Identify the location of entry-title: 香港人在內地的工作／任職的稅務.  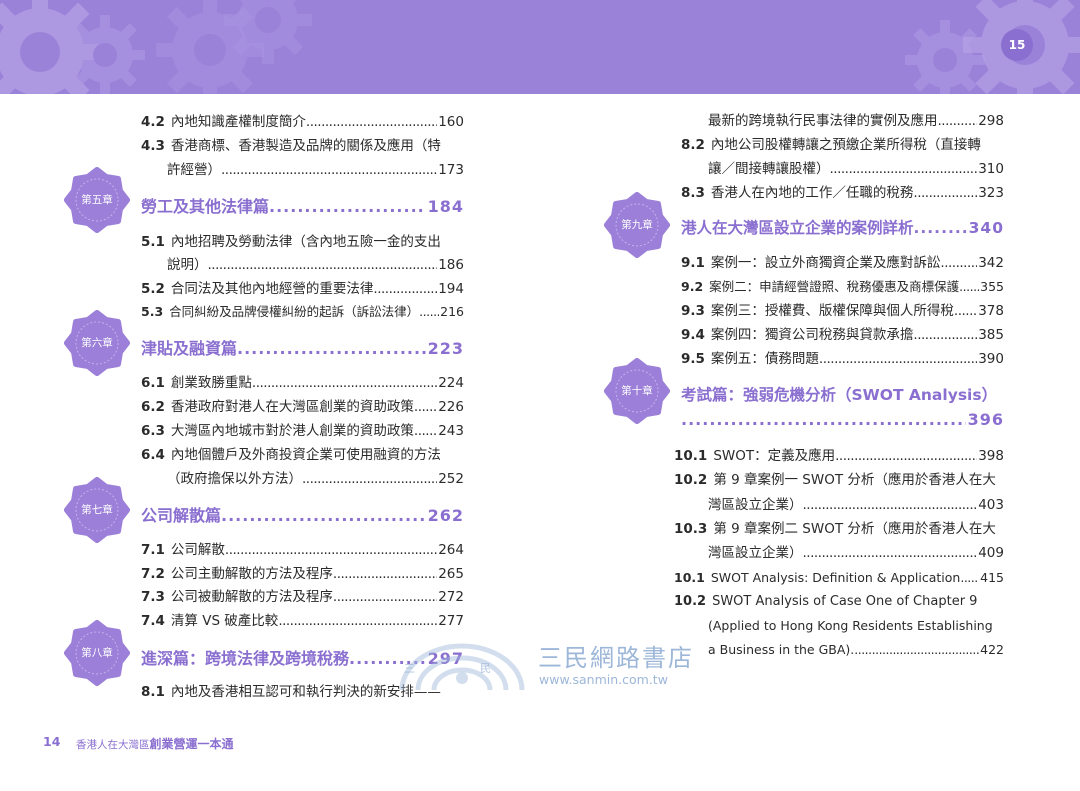
(812, 193).